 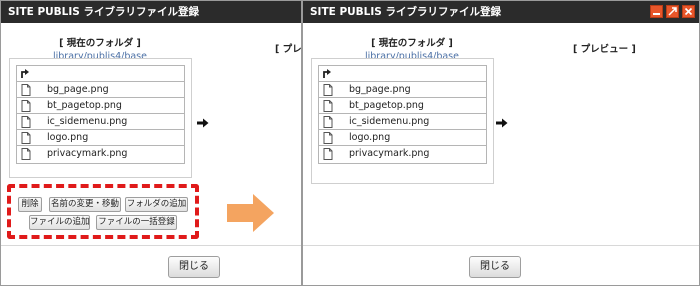 What do you see at coordinates (30, 204) in the screenshot?
I see `delete-button: 削除` at bounding box center [30, 204].